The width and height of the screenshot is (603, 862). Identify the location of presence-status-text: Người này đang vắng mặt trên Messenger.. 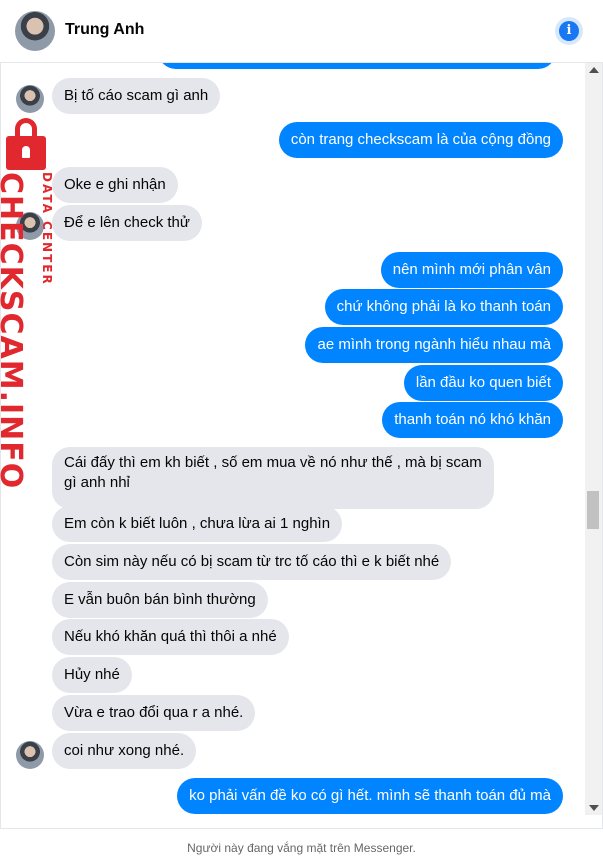
(301, 848).